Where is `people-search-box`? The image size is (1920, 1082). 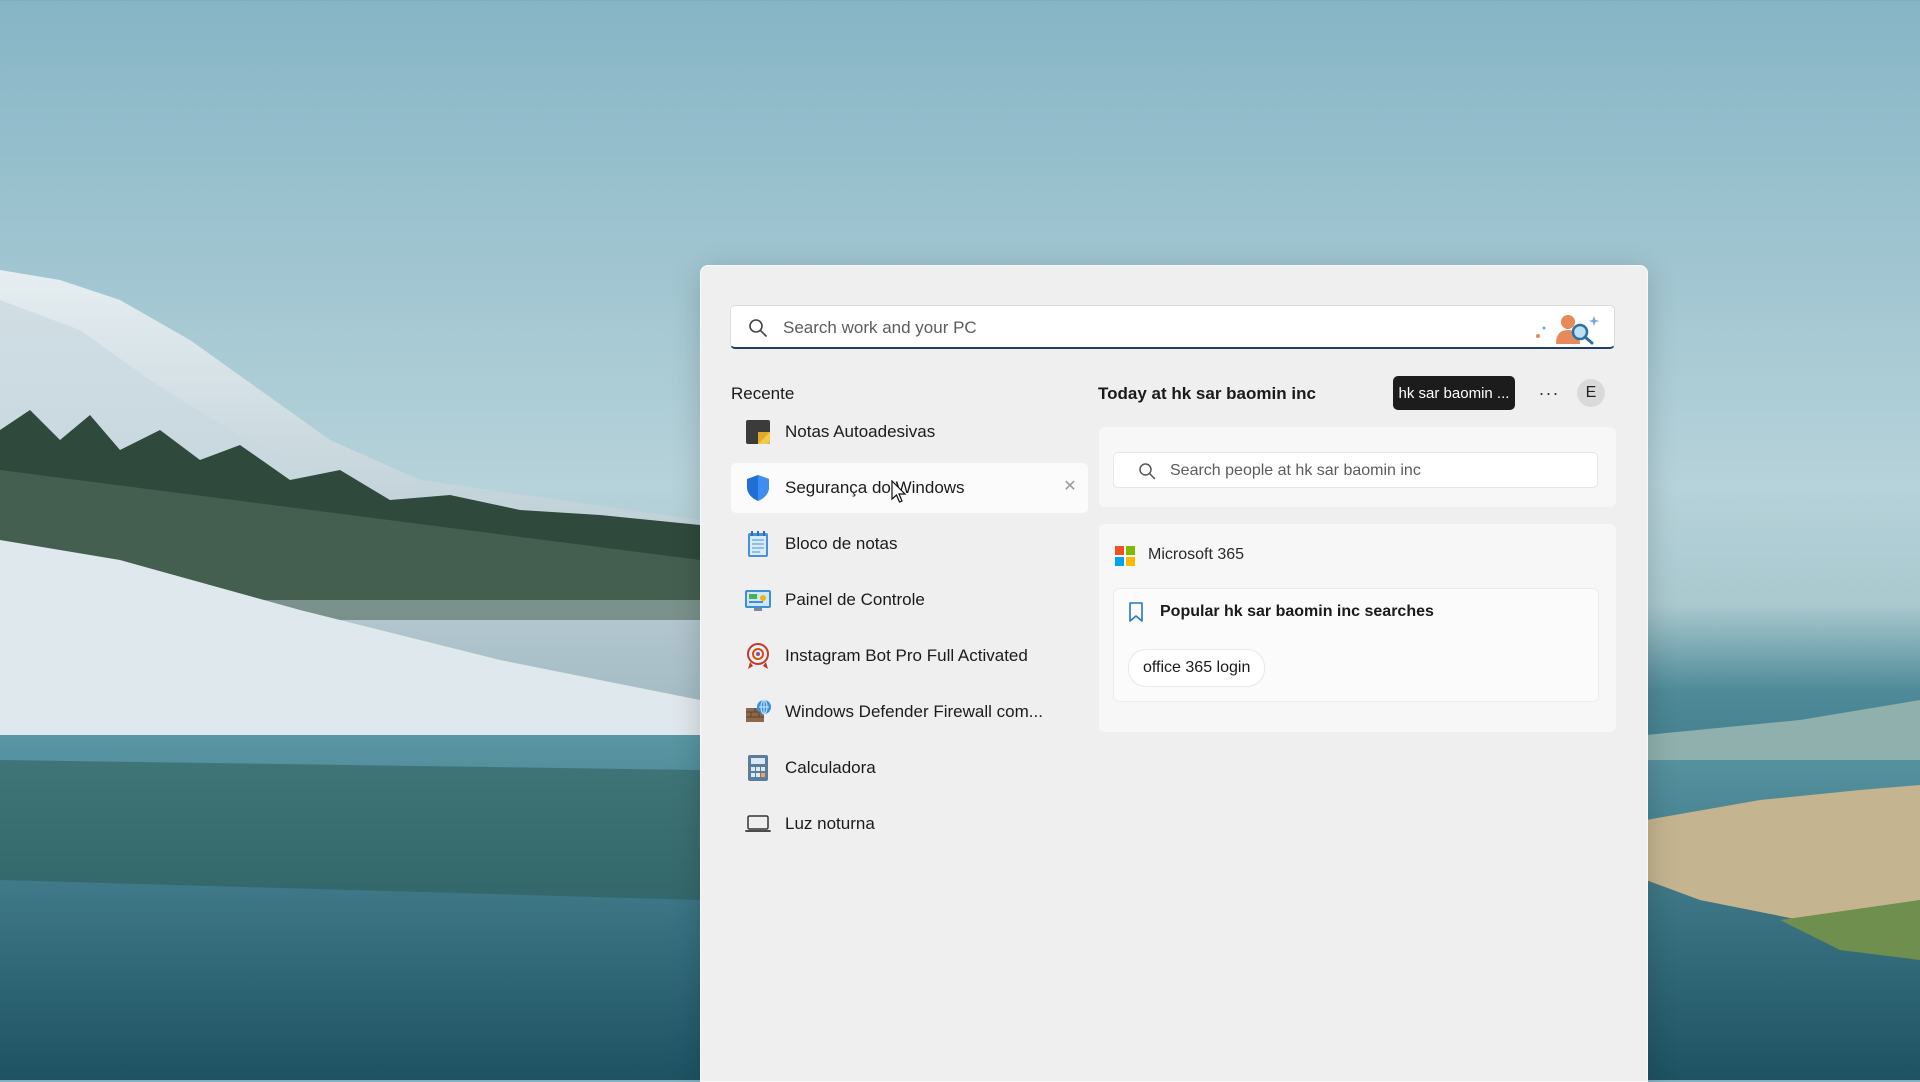 people-search-box is located at coordinates (1355, 470).